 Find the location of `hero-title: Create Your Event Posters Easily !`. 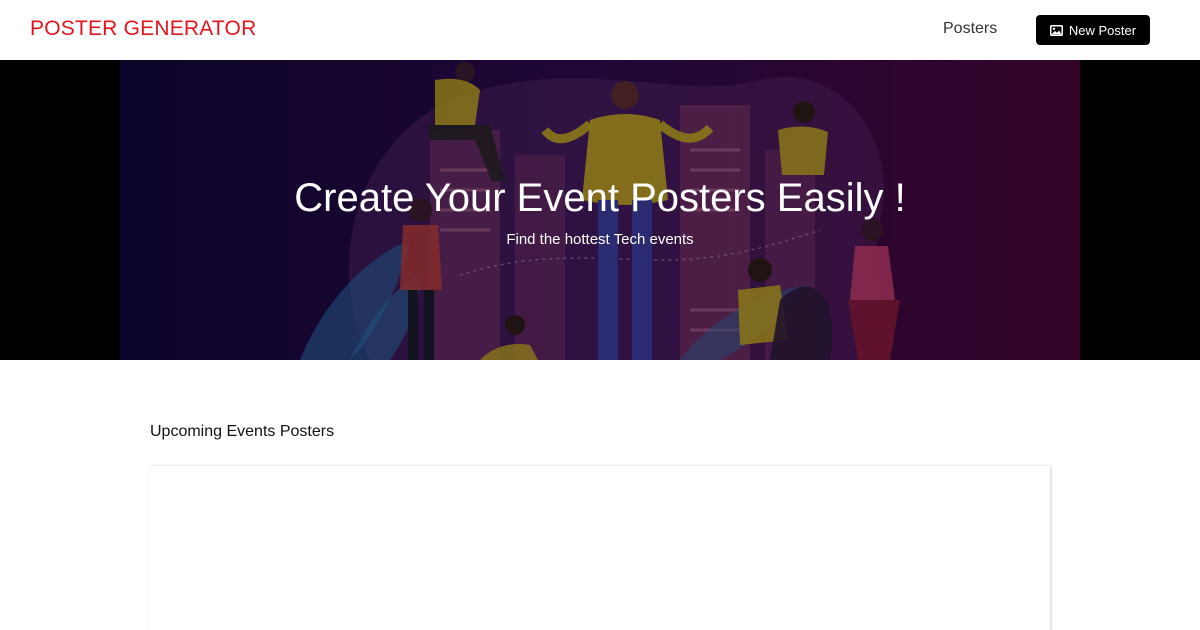

hero-title: Create Your Event Posters Easily ! is located at coordinates (600, 198).